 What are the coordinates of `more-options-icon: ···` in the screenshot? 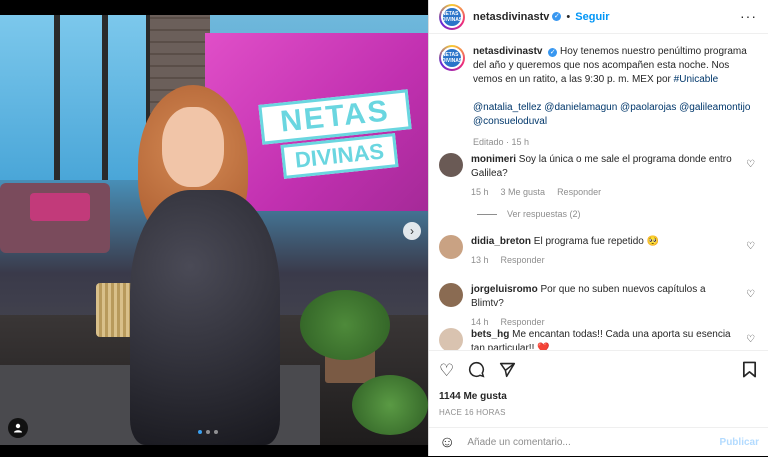 It's located at (748, 16).